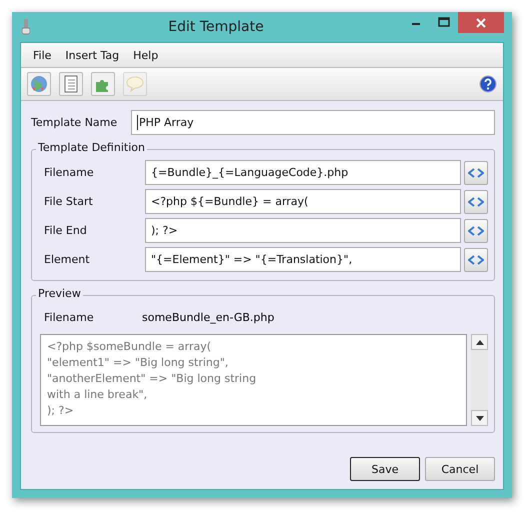 The width and height of the screenshot is (532, 516). I want to click on text-field: ); ?>, so click(303, 230).